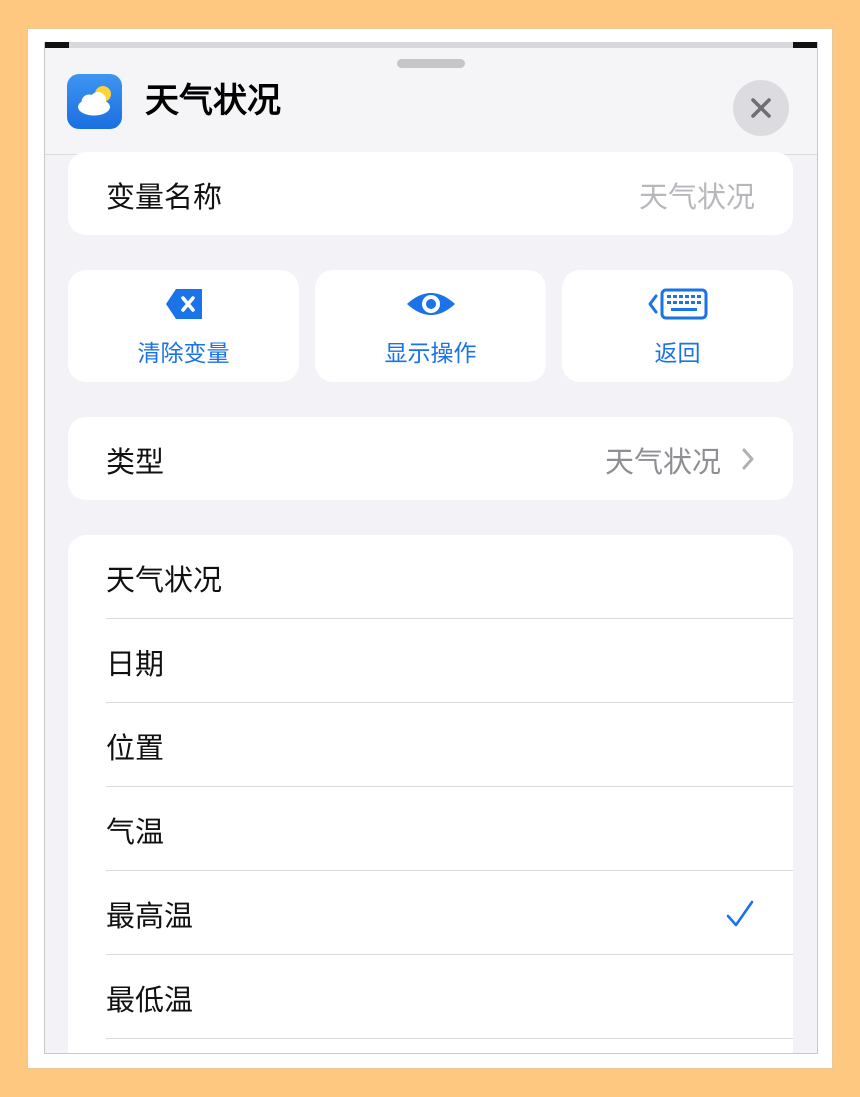  Describe the element at coordinates (430, 354) in the screenshot. I see `show-action-label: 显示操作` at that location.